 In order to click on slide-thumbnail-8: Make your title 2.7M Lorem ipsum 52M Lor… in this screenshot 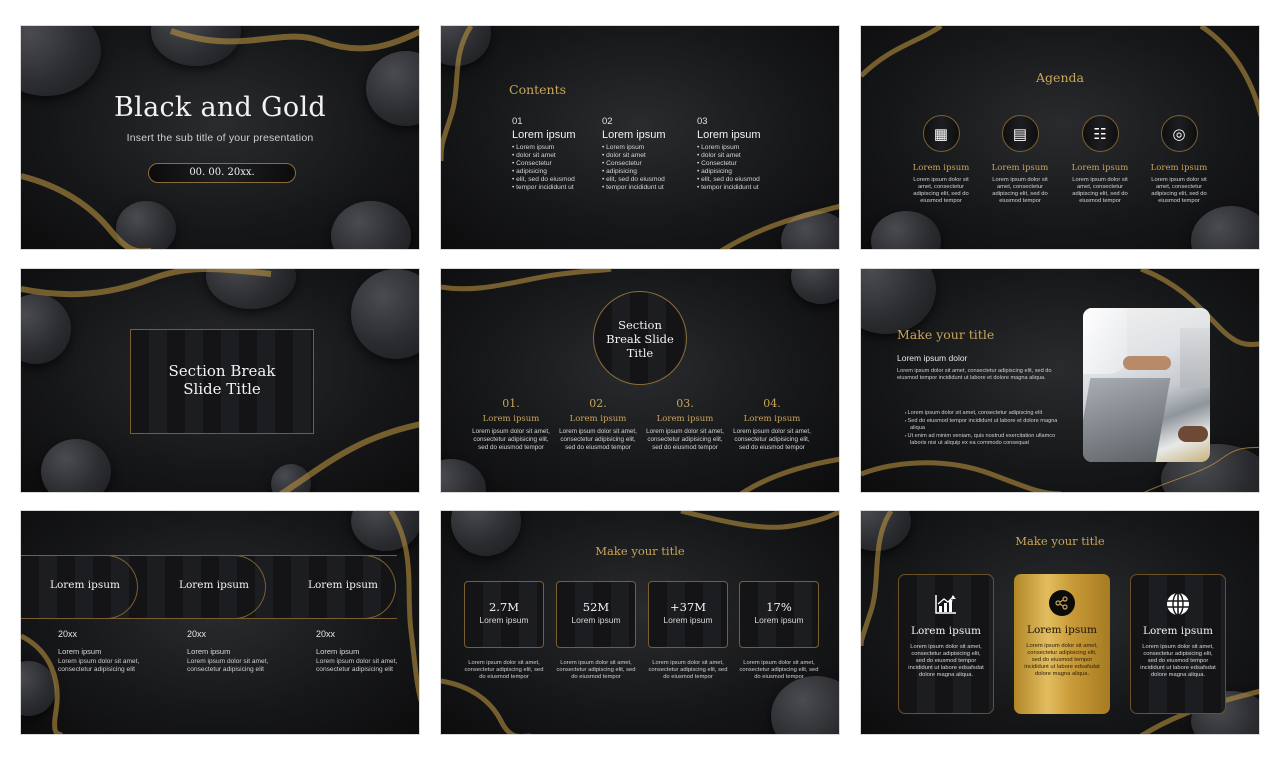, I will do `click(640, 622)`.